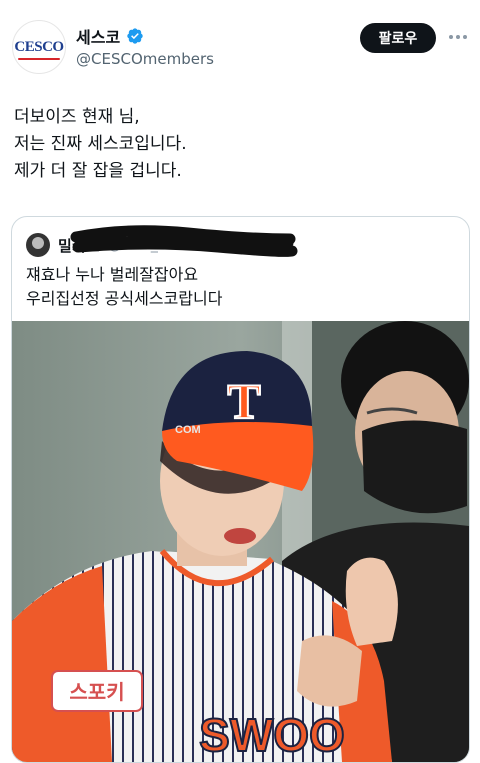  What do you see at coordinates (371, 601) in the screenshot?
I see `raised-hand` at bounding box center [371, 601].